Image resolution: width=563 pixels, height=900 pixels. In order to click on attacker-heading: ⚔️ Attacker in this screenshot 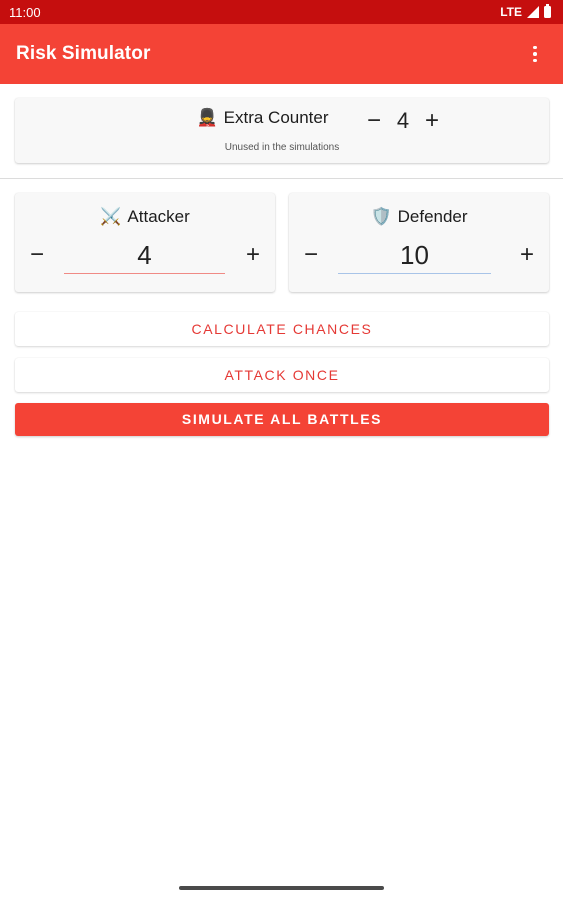, I will do `click(145, 217)`.